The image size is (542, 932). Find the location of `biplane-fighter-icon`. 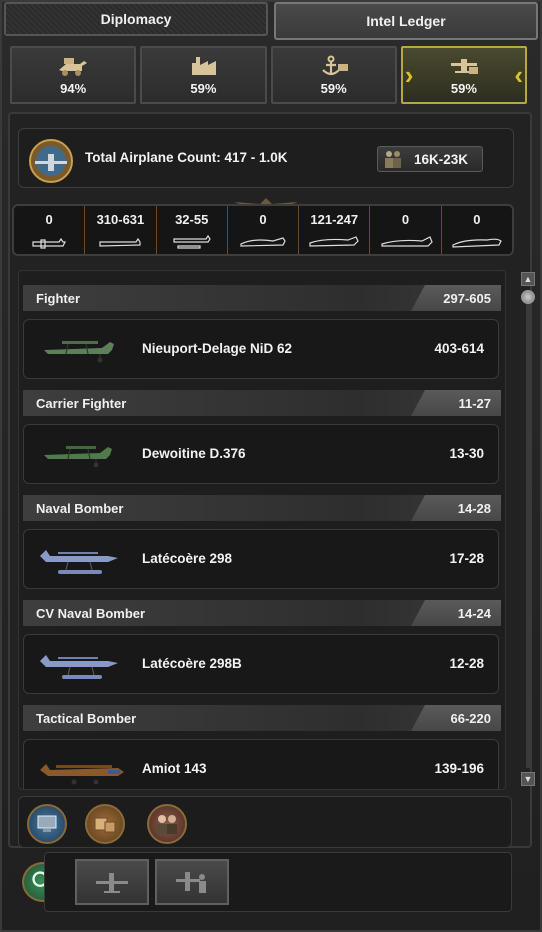

biplane-fighter-icon is located at coordinates (79, 352).